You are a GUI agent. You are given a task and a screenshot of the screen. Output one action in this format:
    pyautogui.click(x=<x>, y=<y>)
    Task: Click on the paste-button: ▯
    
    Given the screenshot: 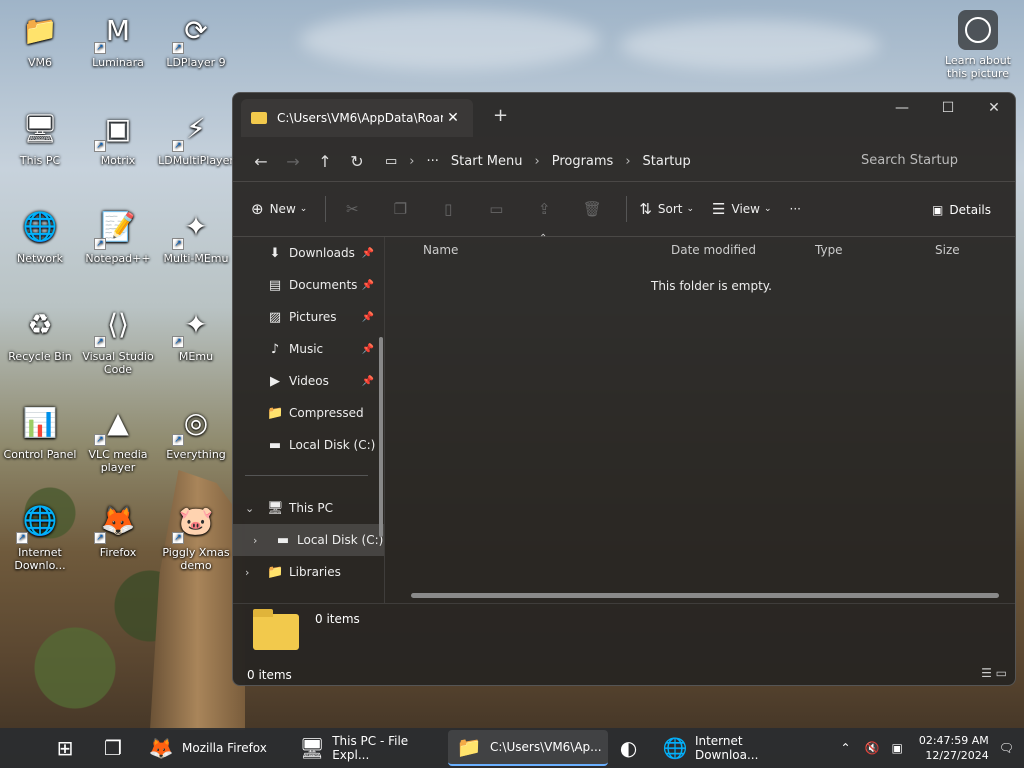 What is the action you would take?
    pyautogui.click(x=448, y=209)
    